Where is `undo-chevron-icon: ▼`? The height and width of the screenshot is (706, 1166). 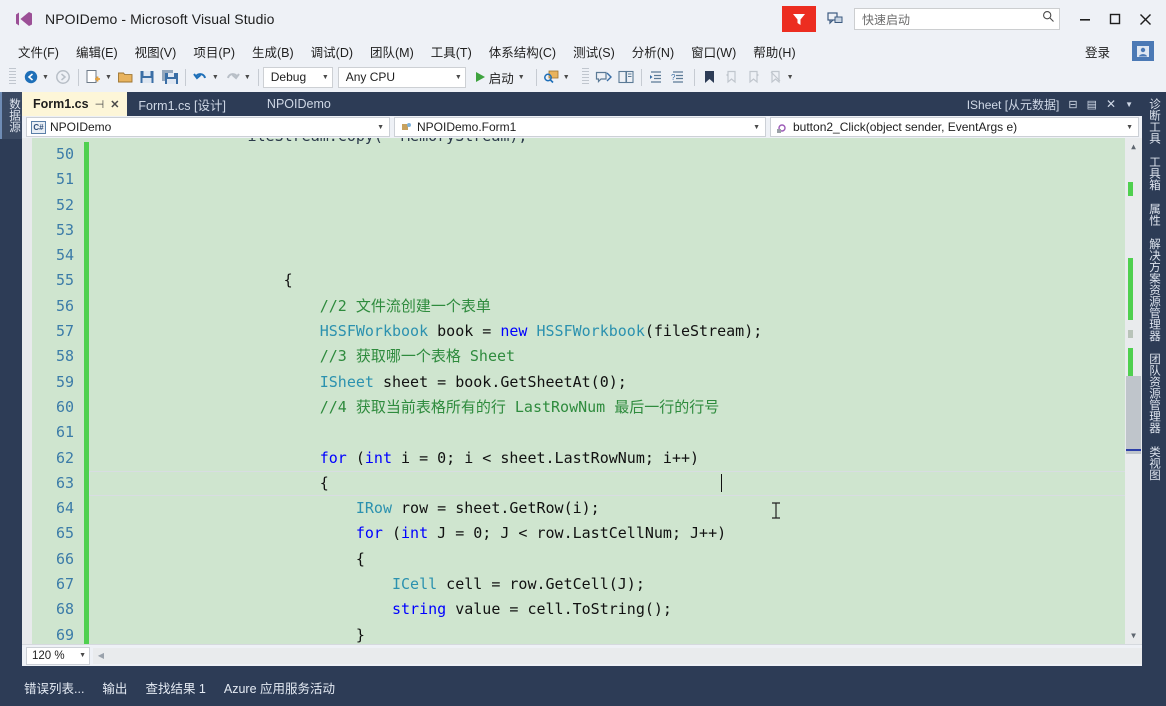 undo-chevron-icon: ▼ is located at coordinates (215, 77).